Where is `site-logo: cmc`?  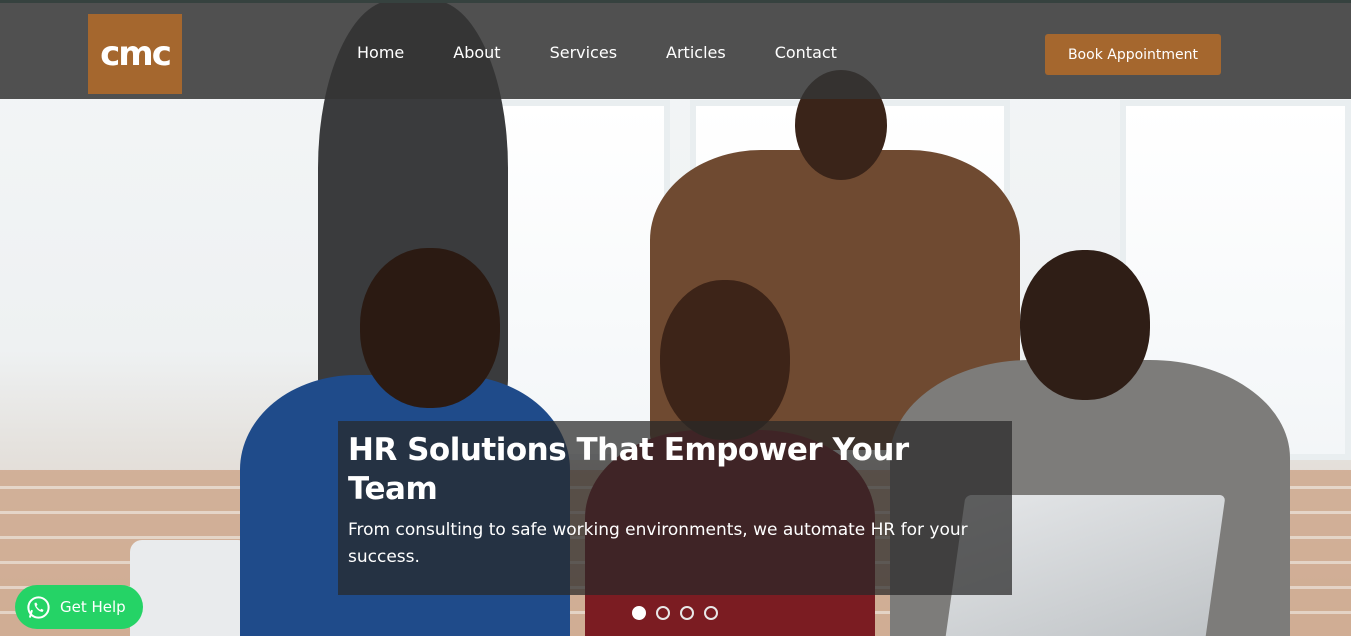
site-logo: cmc is located at coordinates (135, 54).